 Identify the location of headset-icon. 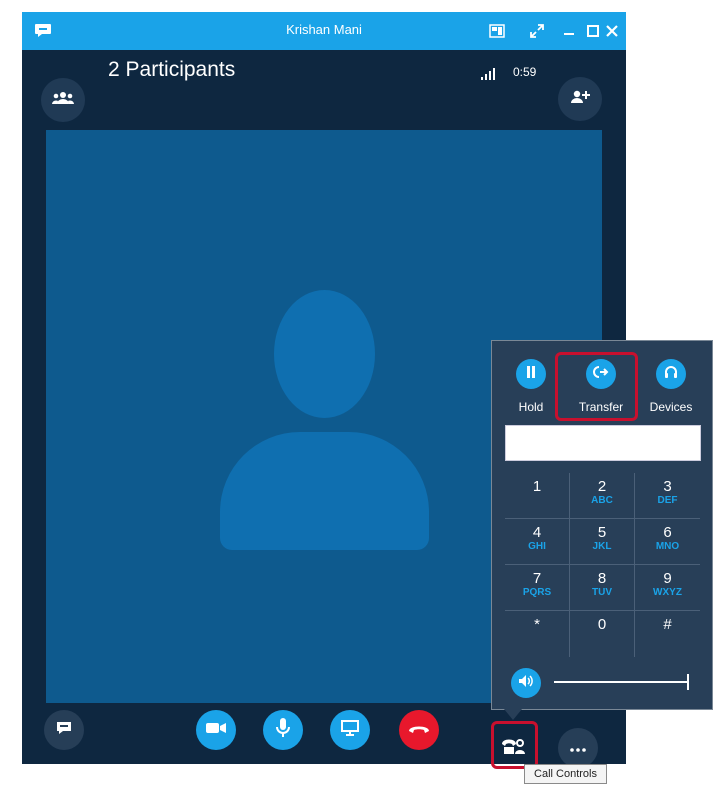
(671, 374).